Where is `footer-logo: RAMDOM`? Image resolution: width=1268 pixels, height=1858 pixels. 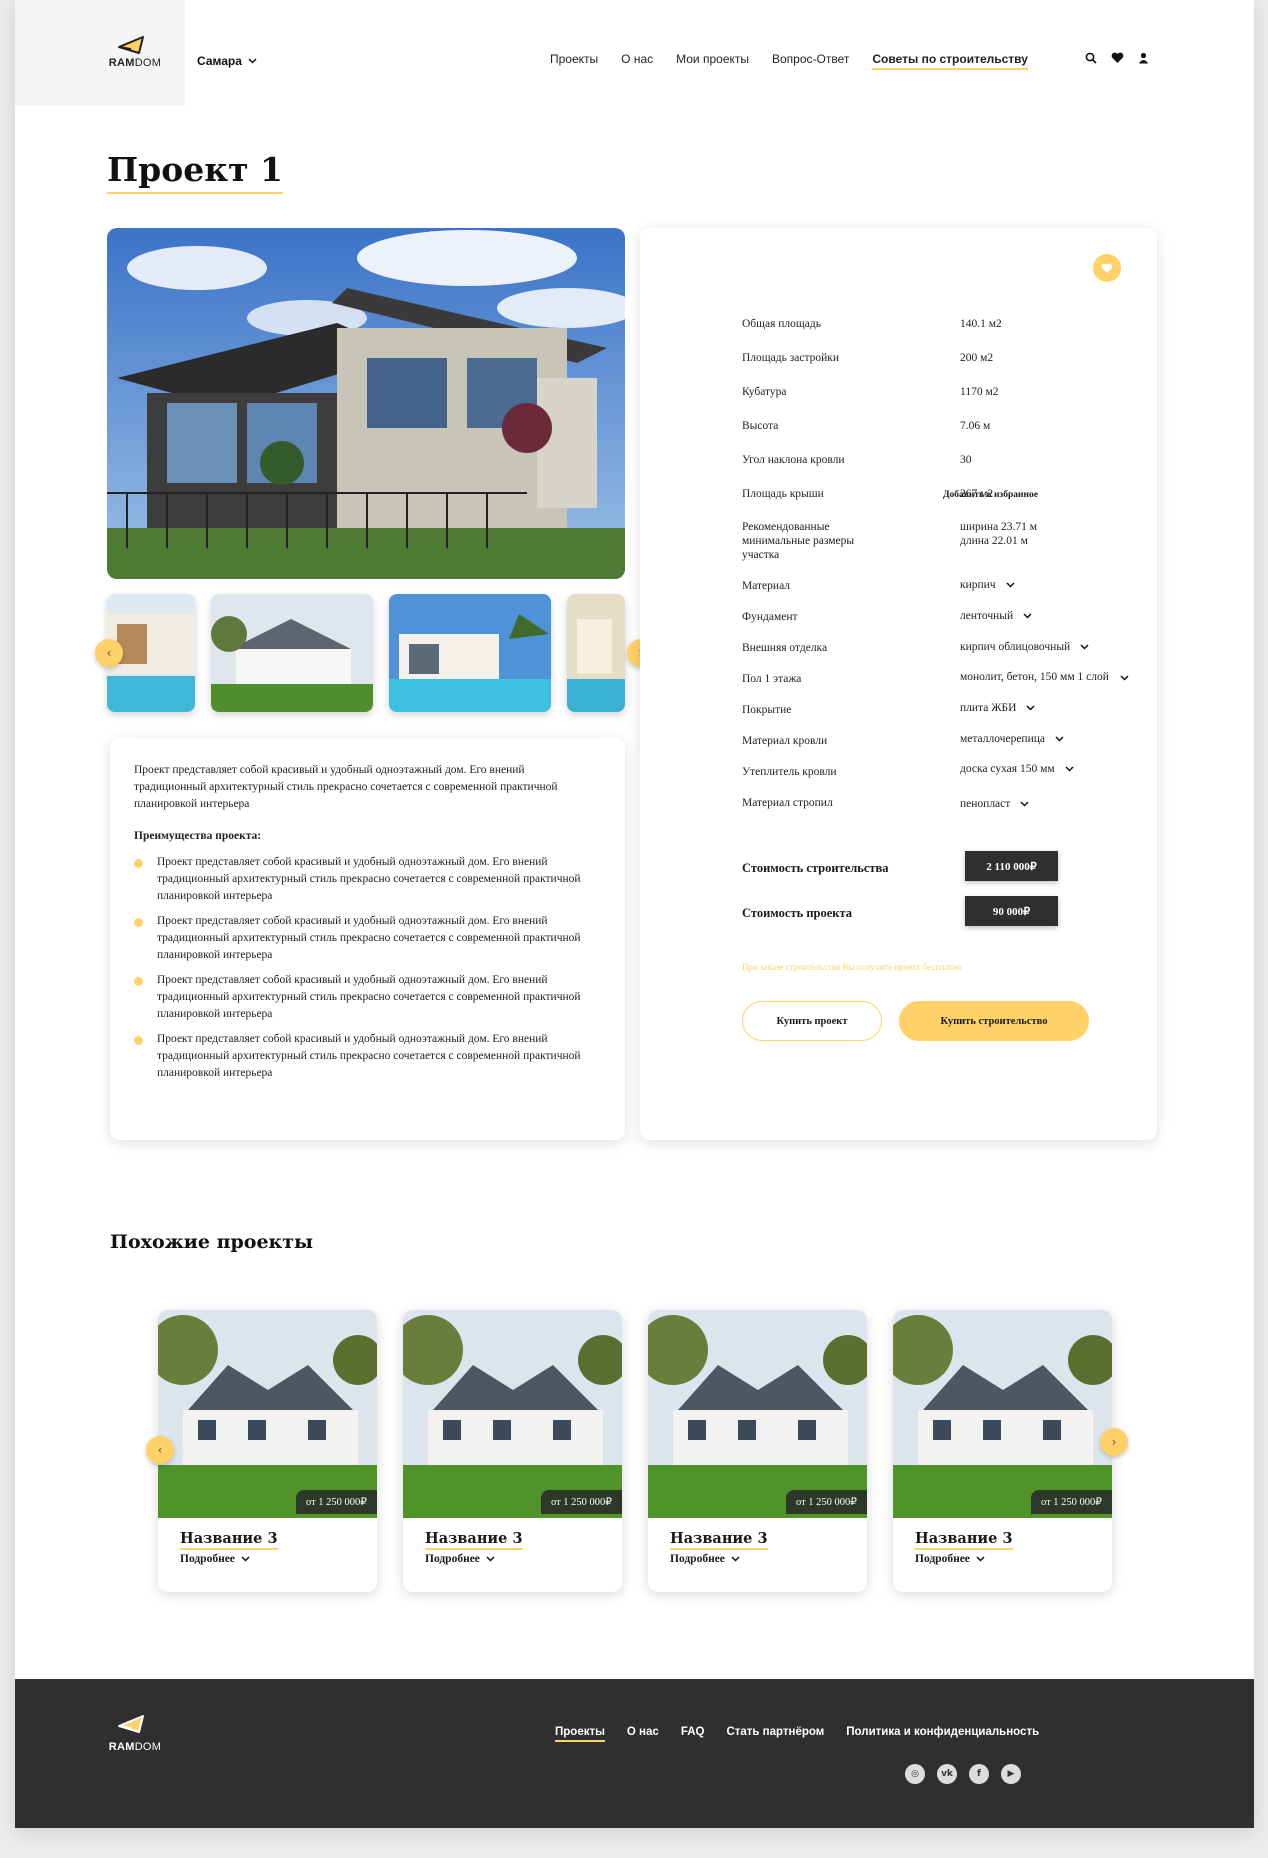 footer-logo: RAMDOM is located at coordinates (135, 1733).